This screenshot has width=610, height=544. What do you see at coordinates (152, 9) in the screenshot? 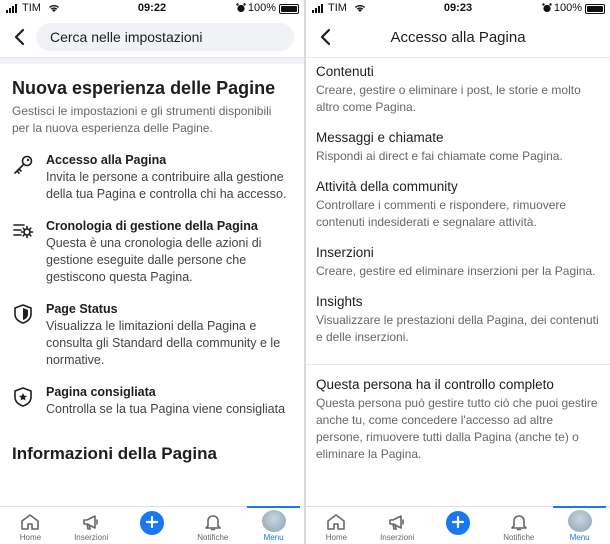
I see `status-bar: TIM 09:22 100%` at bounding box center [152, 9].